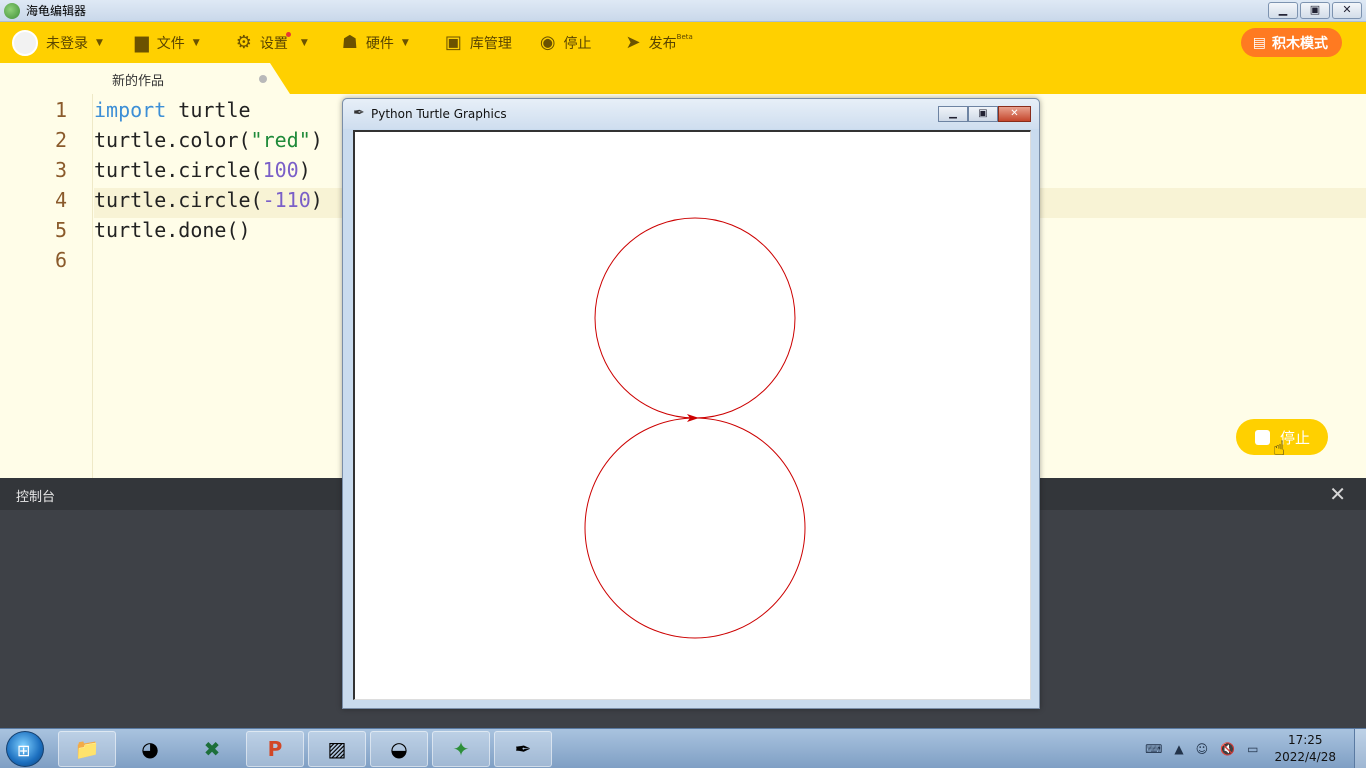 This screenshot has height=768, width=1366. I want to click on code-token: "red", so click(280, 140).